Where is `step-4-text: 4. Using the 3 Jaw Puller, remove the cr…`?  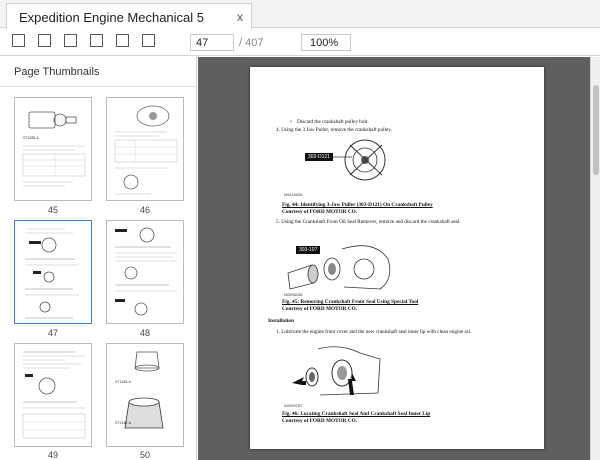
step-4-text: 4. Using the 3 Jaw Puller, remove the cr… is located at coordinates (334, 130).